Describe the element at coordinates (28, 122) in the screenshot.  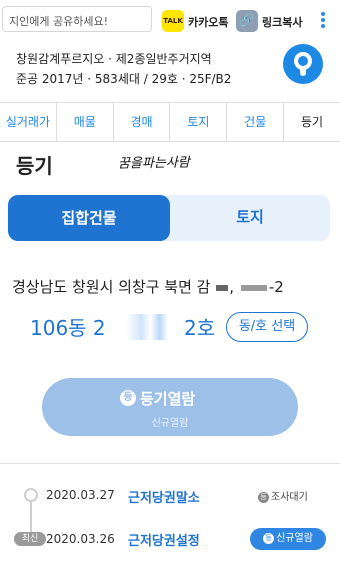
I see `tab-transaction-price: 실거래가` at that location.